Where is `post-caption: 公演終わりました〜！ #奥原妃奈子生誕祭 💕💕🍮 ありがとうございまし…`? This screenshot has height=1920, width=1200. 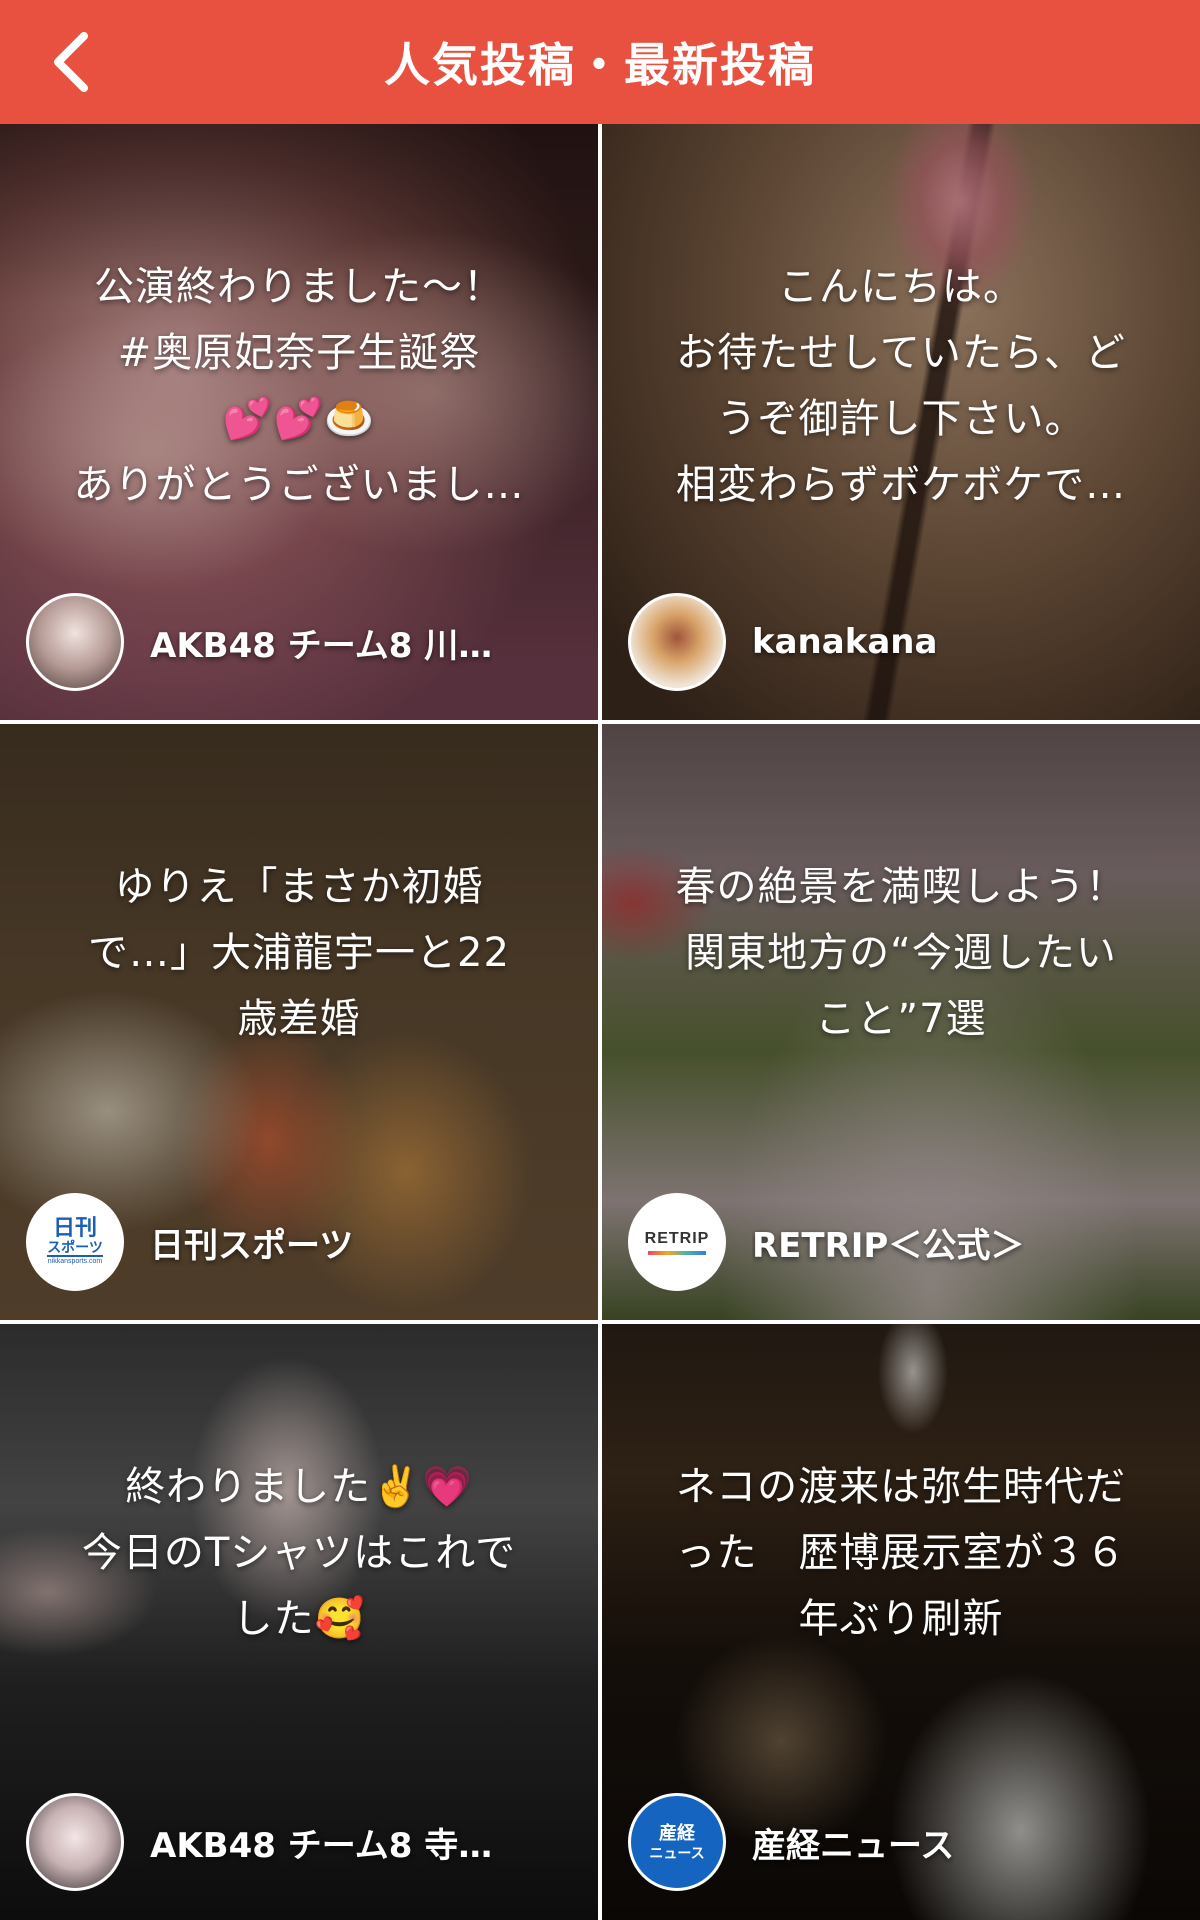 post-caption: 公演終わりました〜！ #奥原妃奈子生誕祭 💕💕🍮 ありがとうございまし… is located at coordinates (299, 386).